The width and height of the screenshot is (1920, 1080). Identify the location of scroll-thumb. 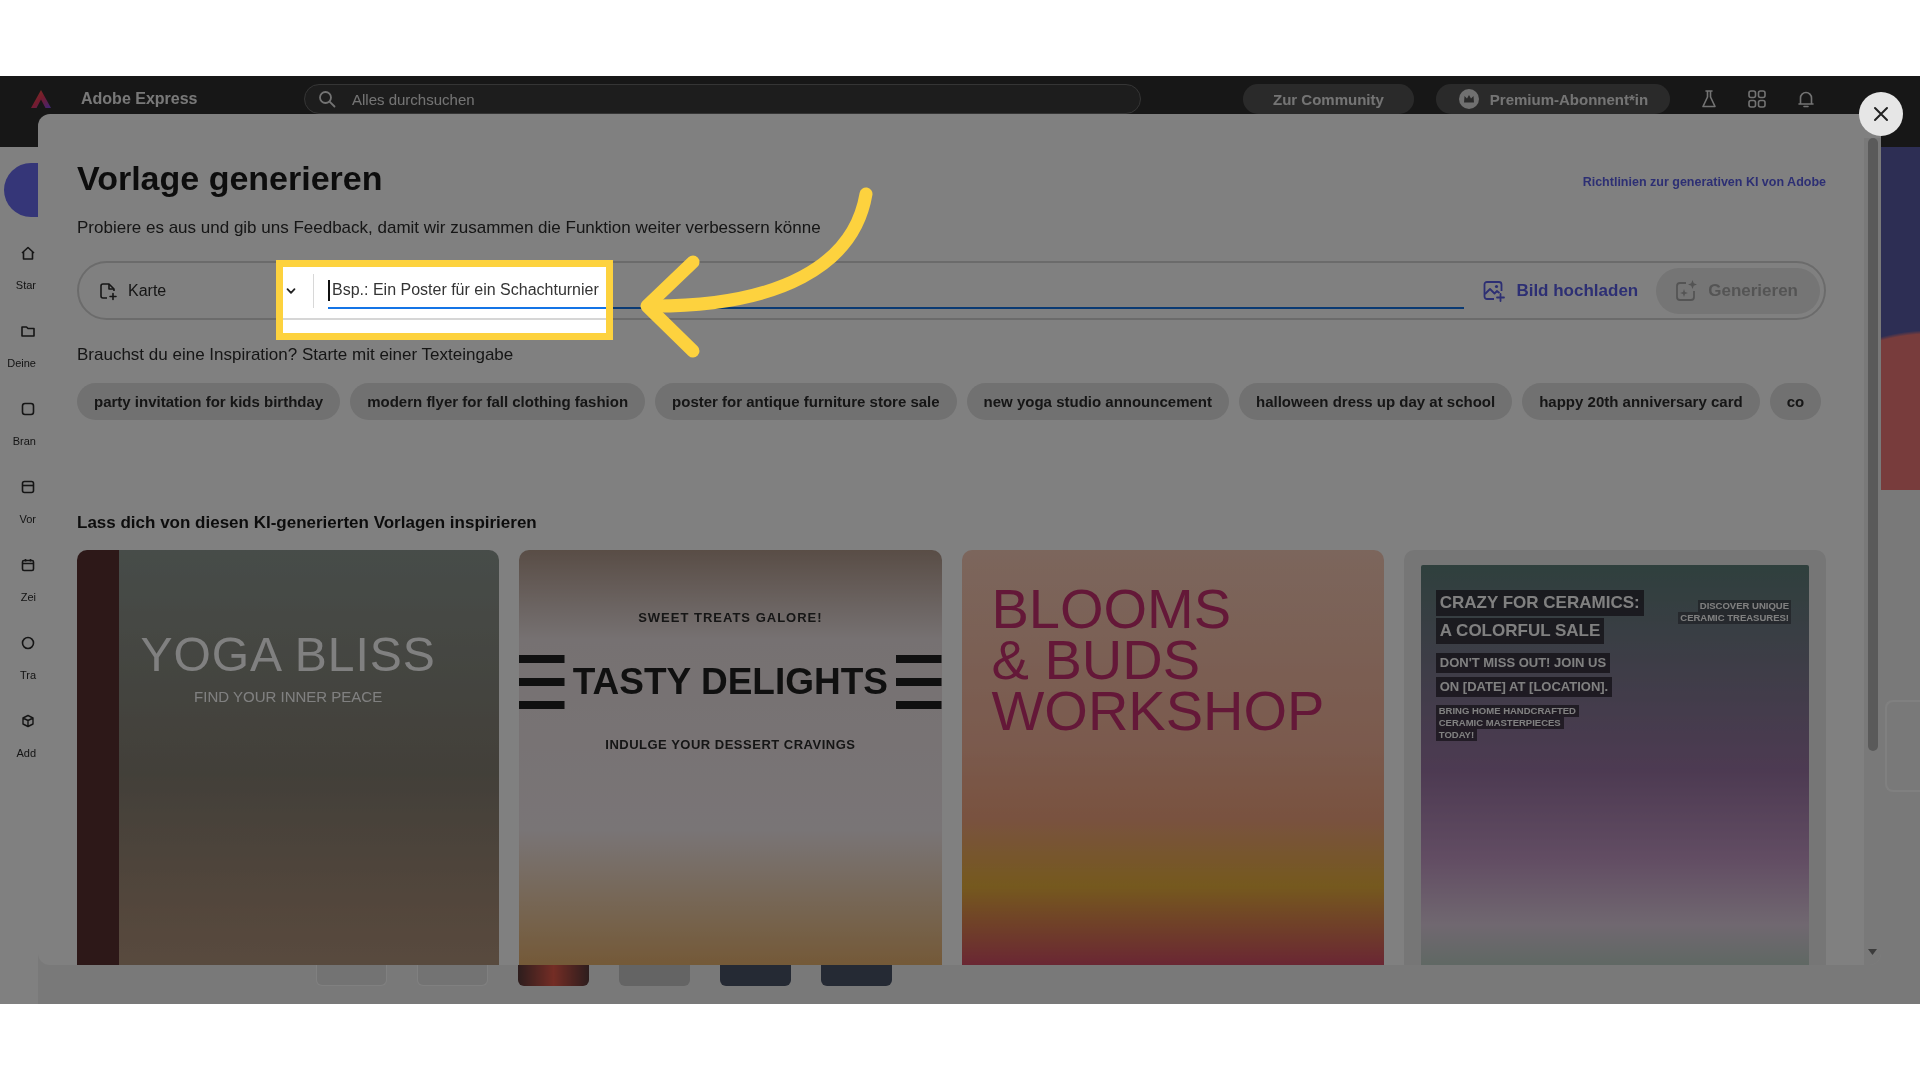
(1872, 444).